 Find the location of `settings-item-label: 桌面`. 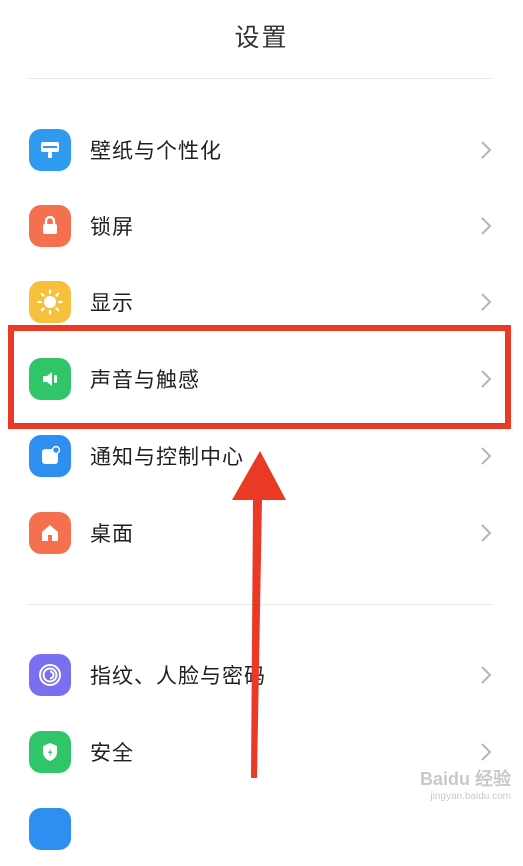

settings-item-label: 桌面 is located at coordinates (112, 534).